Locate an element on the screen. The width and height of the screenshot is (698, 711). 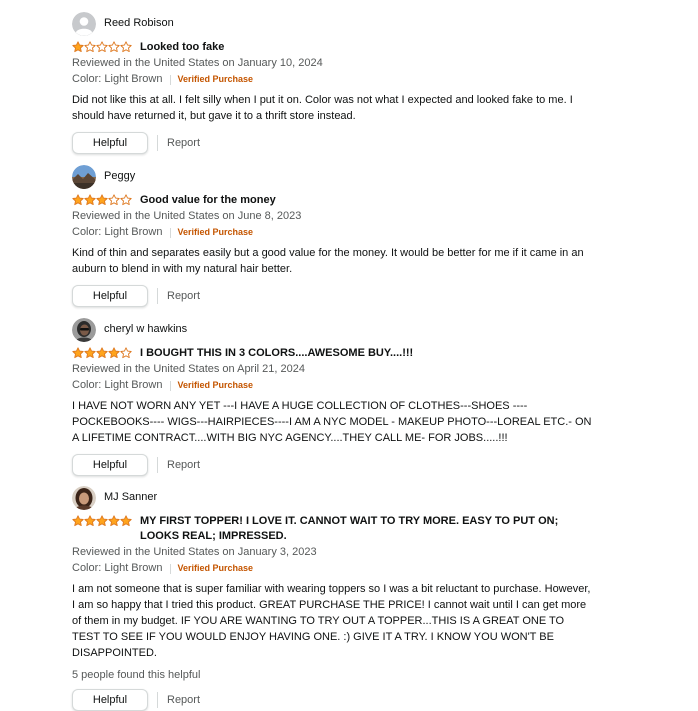
default-avatar-icon is located at coordinates (84, 24).